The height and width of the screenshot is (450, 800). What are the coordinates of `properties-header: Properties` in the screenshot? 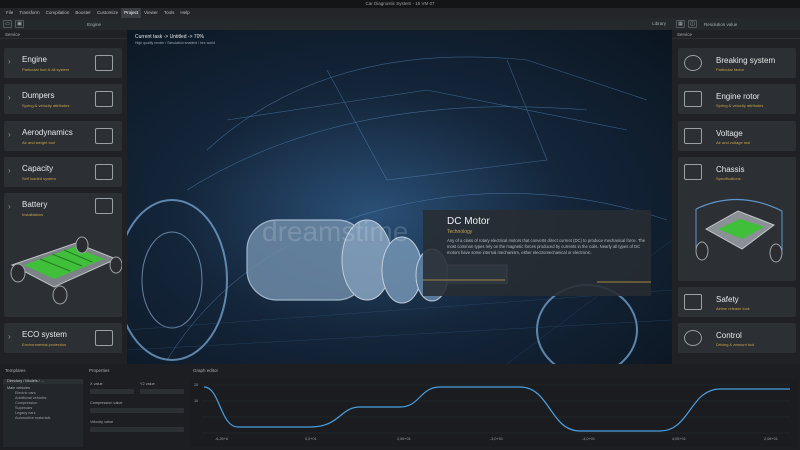 It's located at (99, 370).